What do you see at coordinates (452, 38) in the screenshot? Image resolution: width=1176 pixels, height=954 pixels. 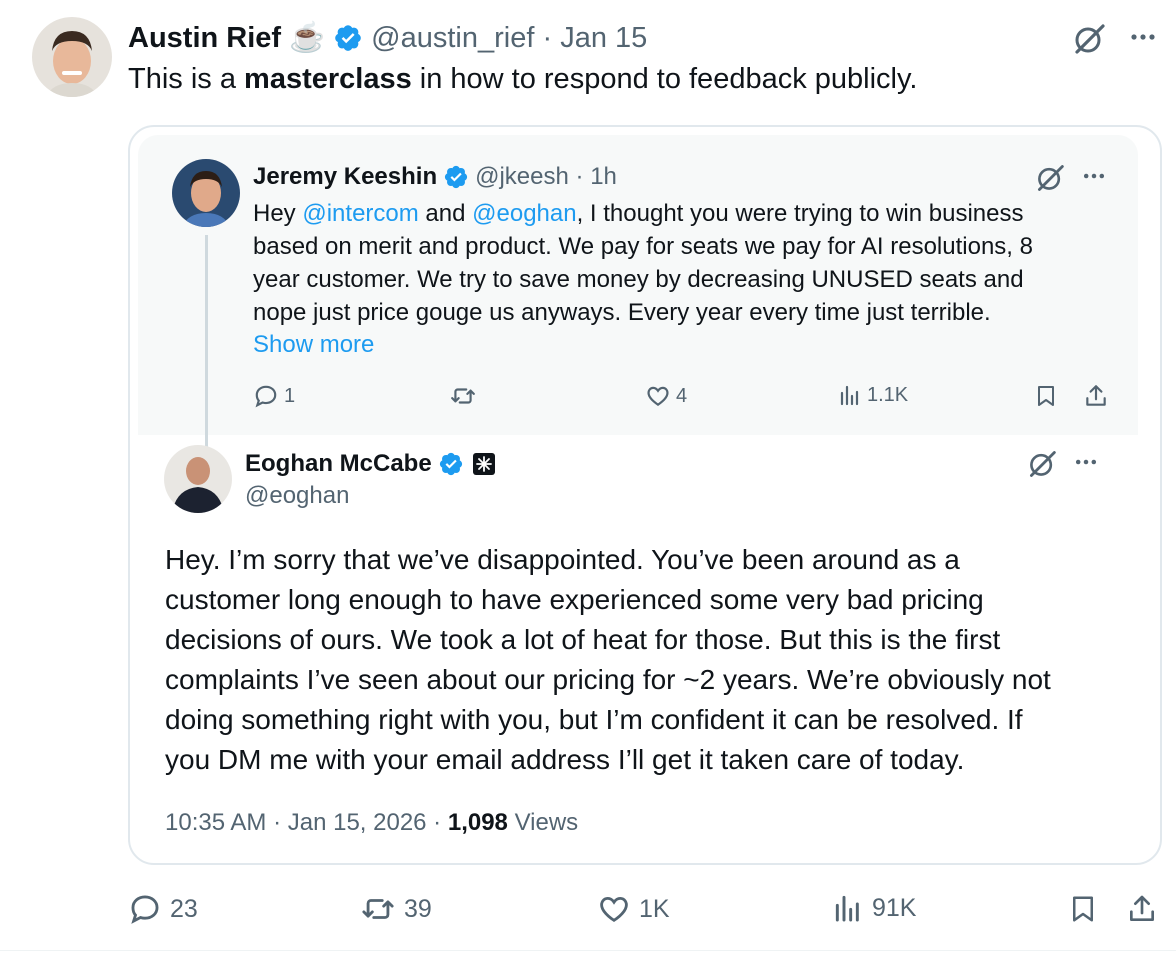 I see `author-handle: @austin_rief` at bounding box center [452, 38].